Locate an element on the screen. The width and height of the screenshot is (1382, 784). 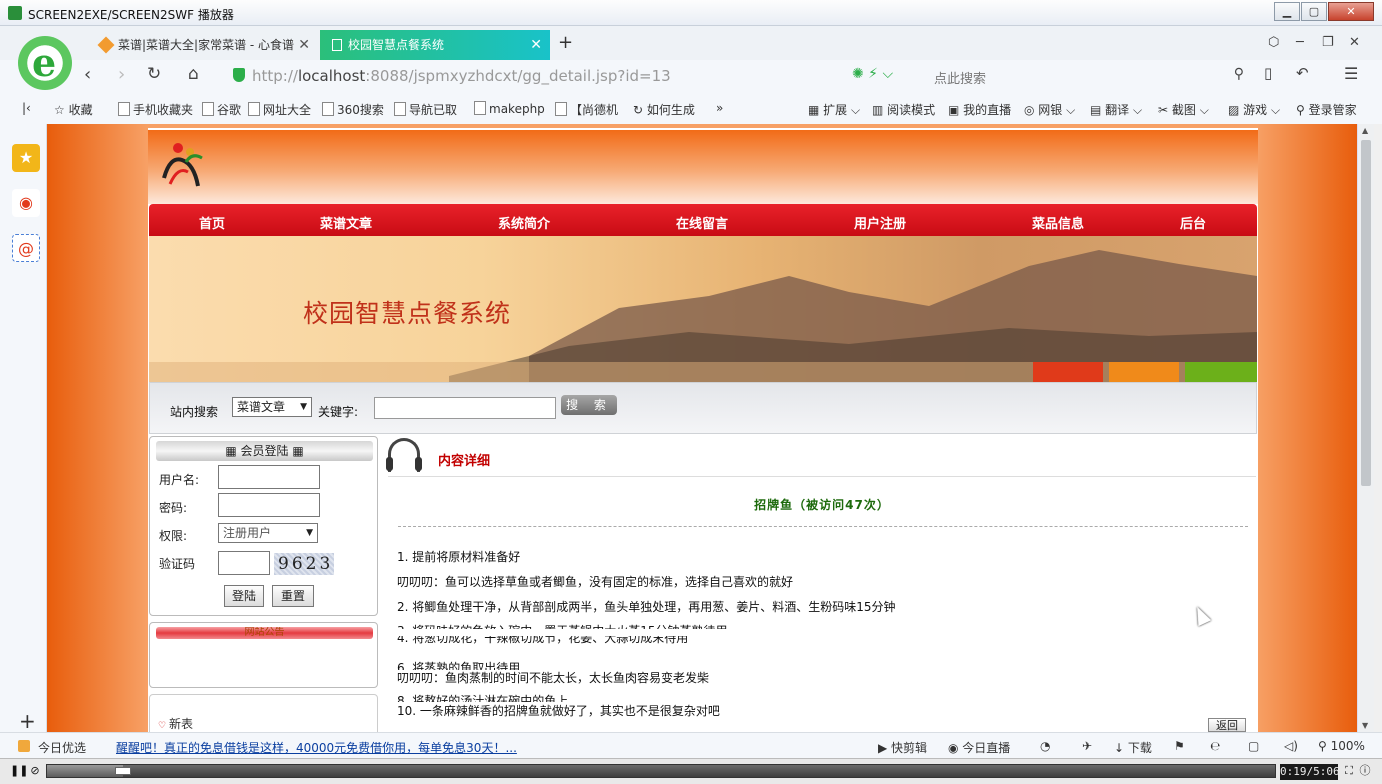
phone-icon: ▯ is located at coordinates (1268, 73).